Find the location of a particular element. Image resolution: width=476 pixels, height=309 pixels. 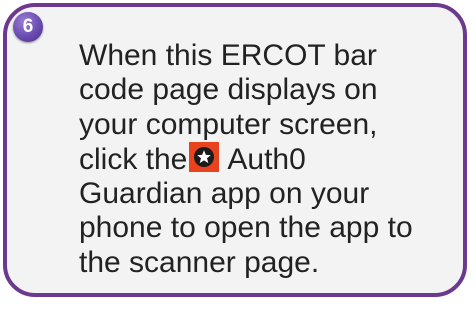

instruction-text-segment: Auth0 is located at coordinates (266, 159).